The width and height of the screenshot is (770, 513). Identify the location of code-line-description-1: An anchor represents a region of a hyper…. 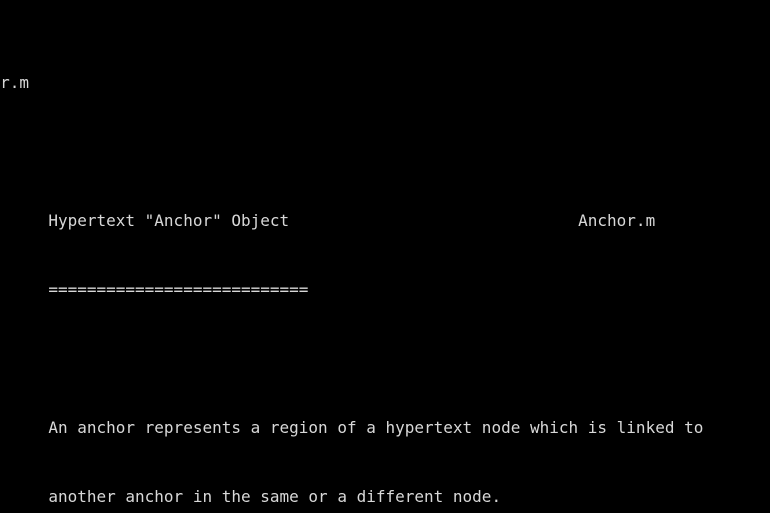
(352, 427).